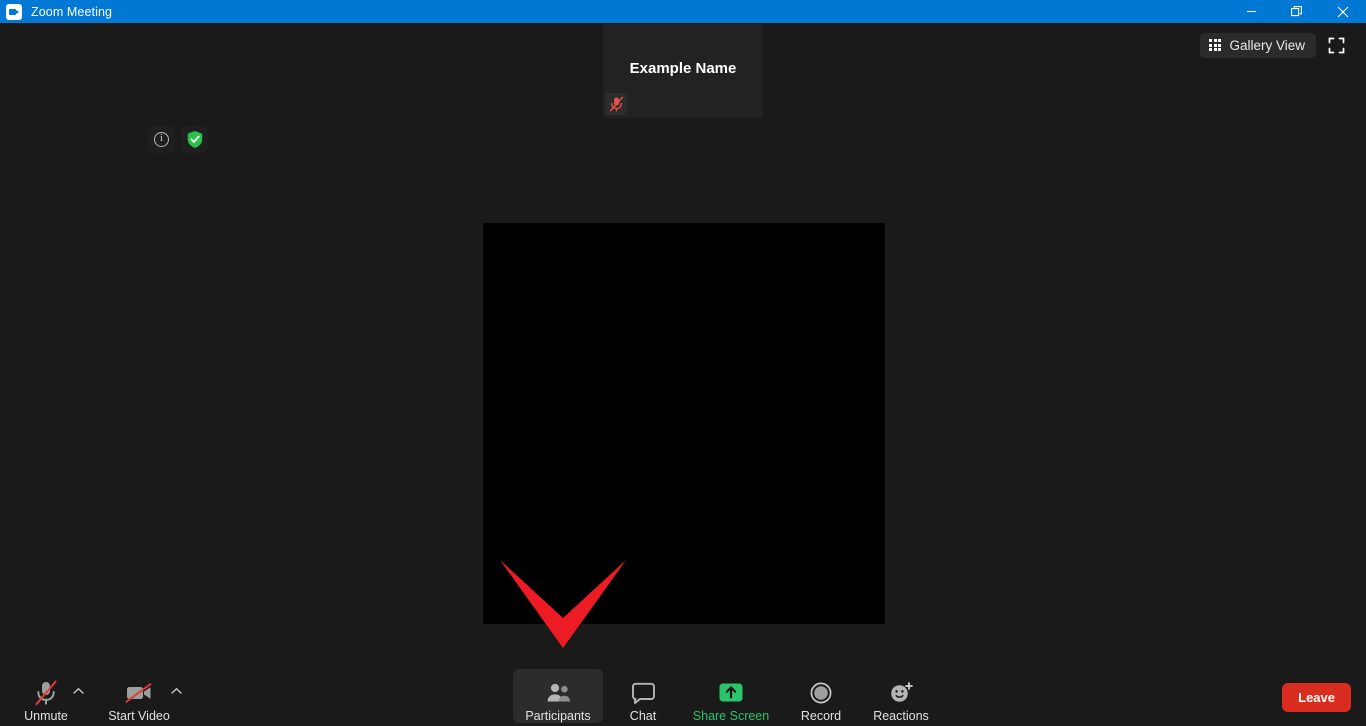 The width and height of the screenshot is (1366, 726). I want to click on reactions-button: Reactions, so click(901, 696).